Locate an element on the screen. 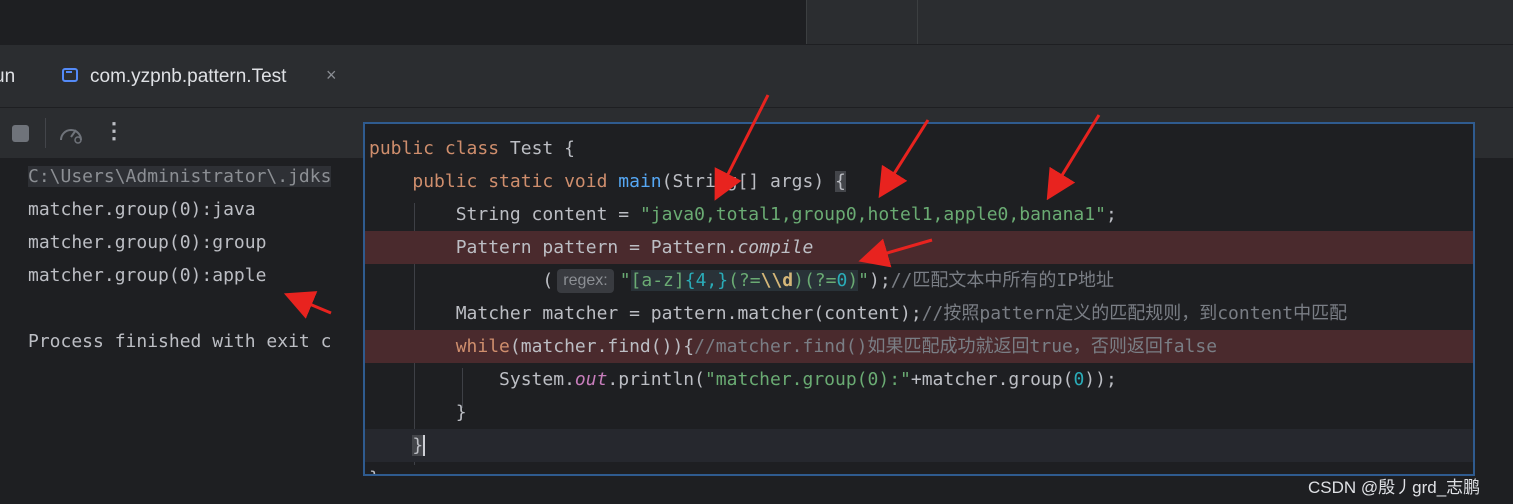  code-token: {4,} is located at coordinates (706, 280).